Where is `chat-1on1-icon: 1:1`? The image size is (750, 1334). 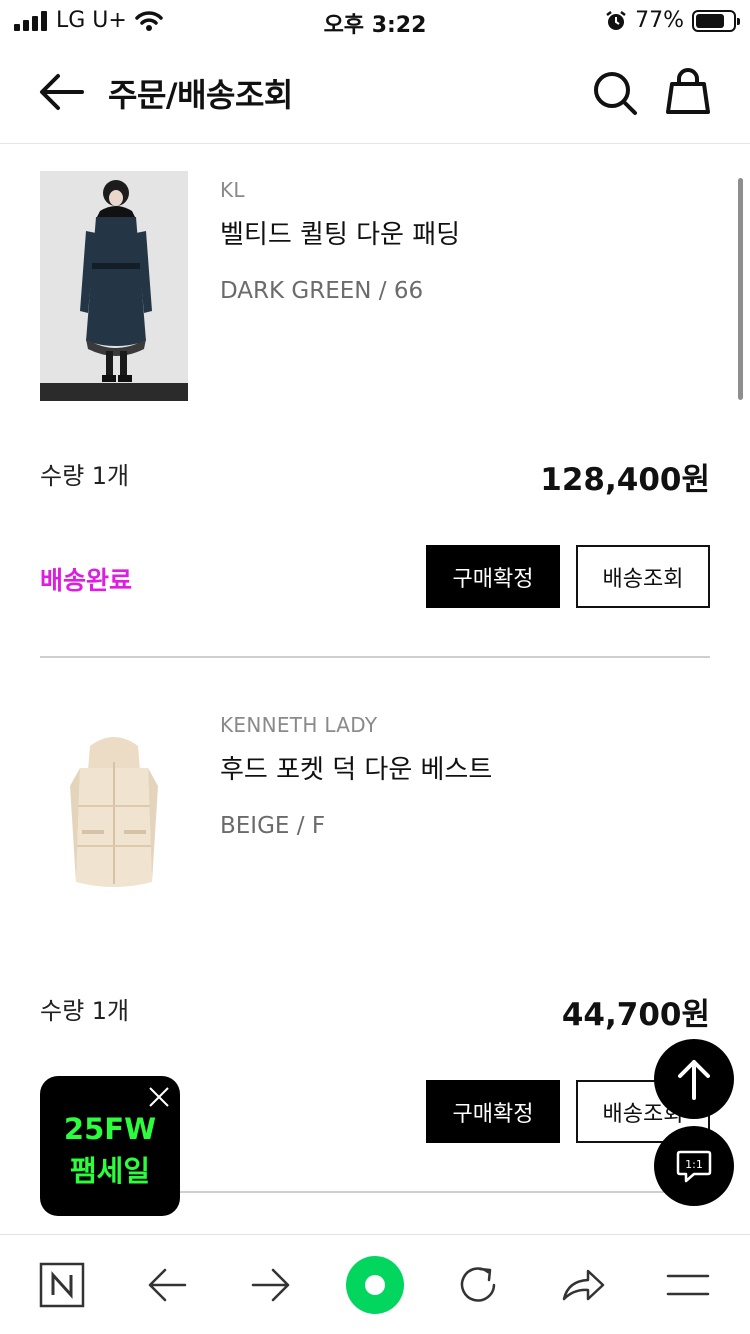 chat-1on1-icon: 1:1 is located at coordinates (694, 1166).